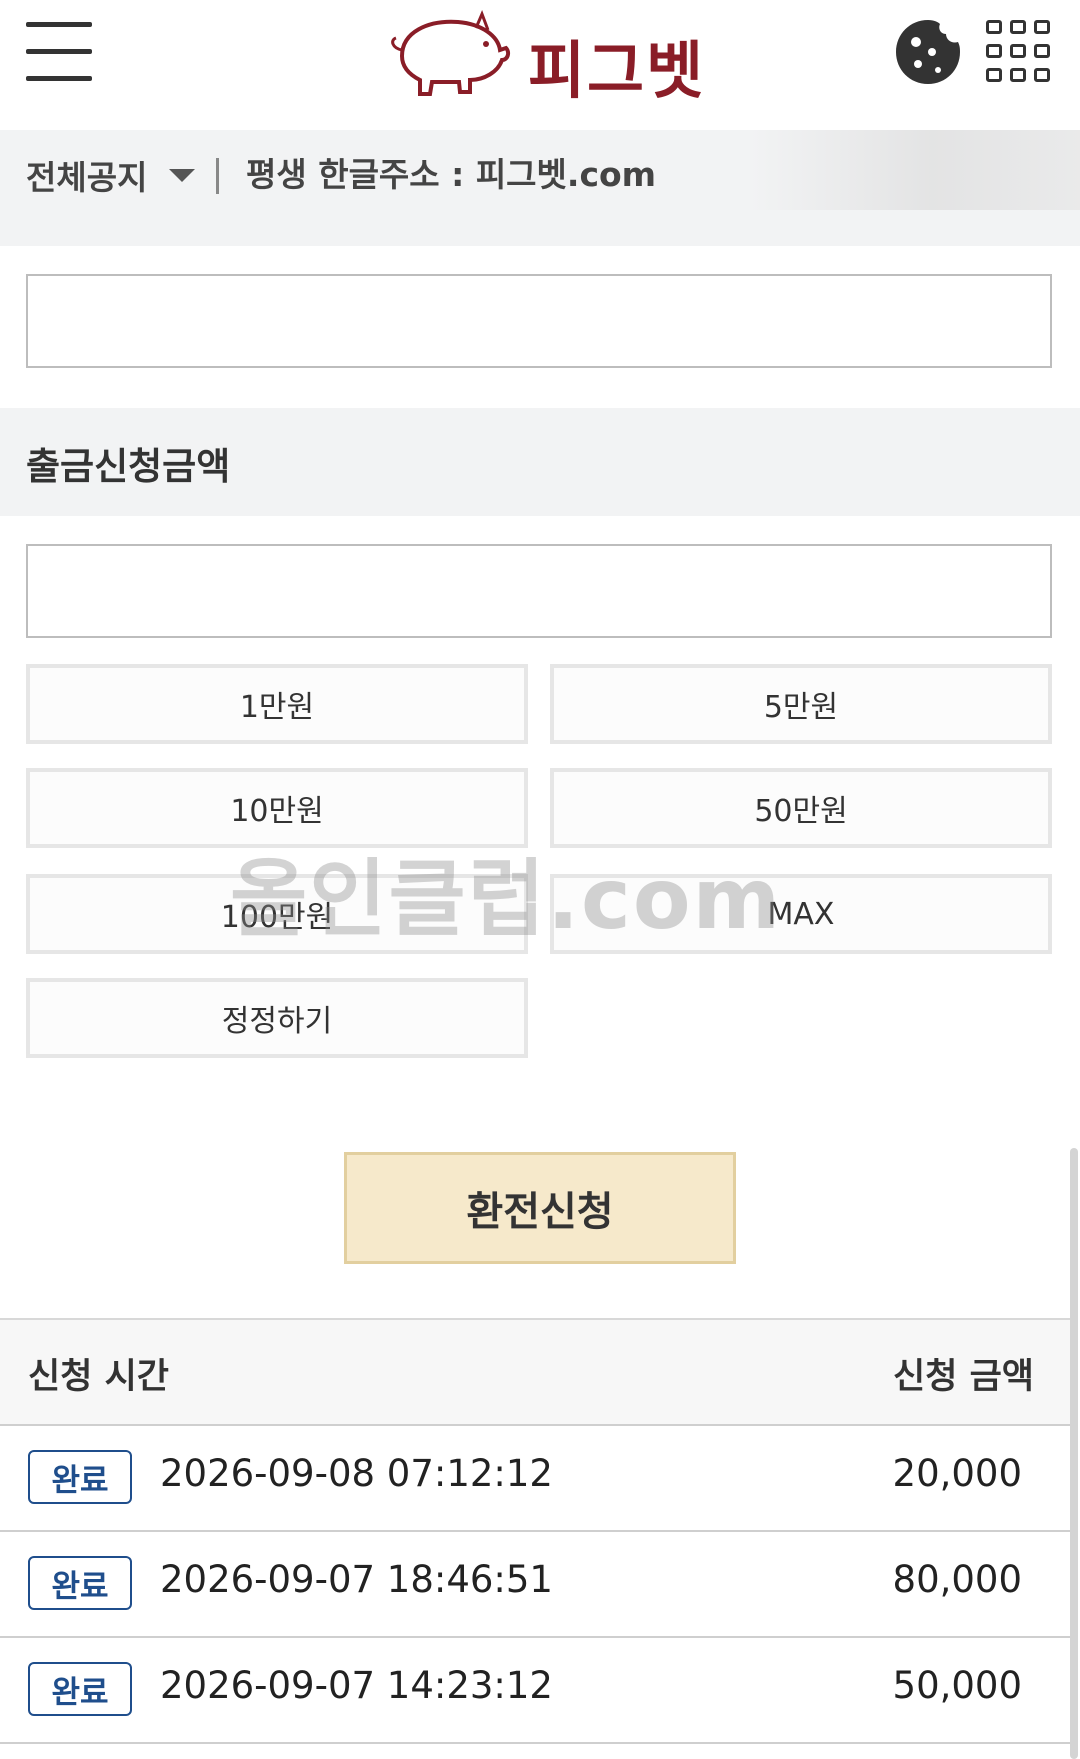 This screenshot has width=1080, height=1759. I want to click on amount-button-500000: 50만원, so click(801, 808).